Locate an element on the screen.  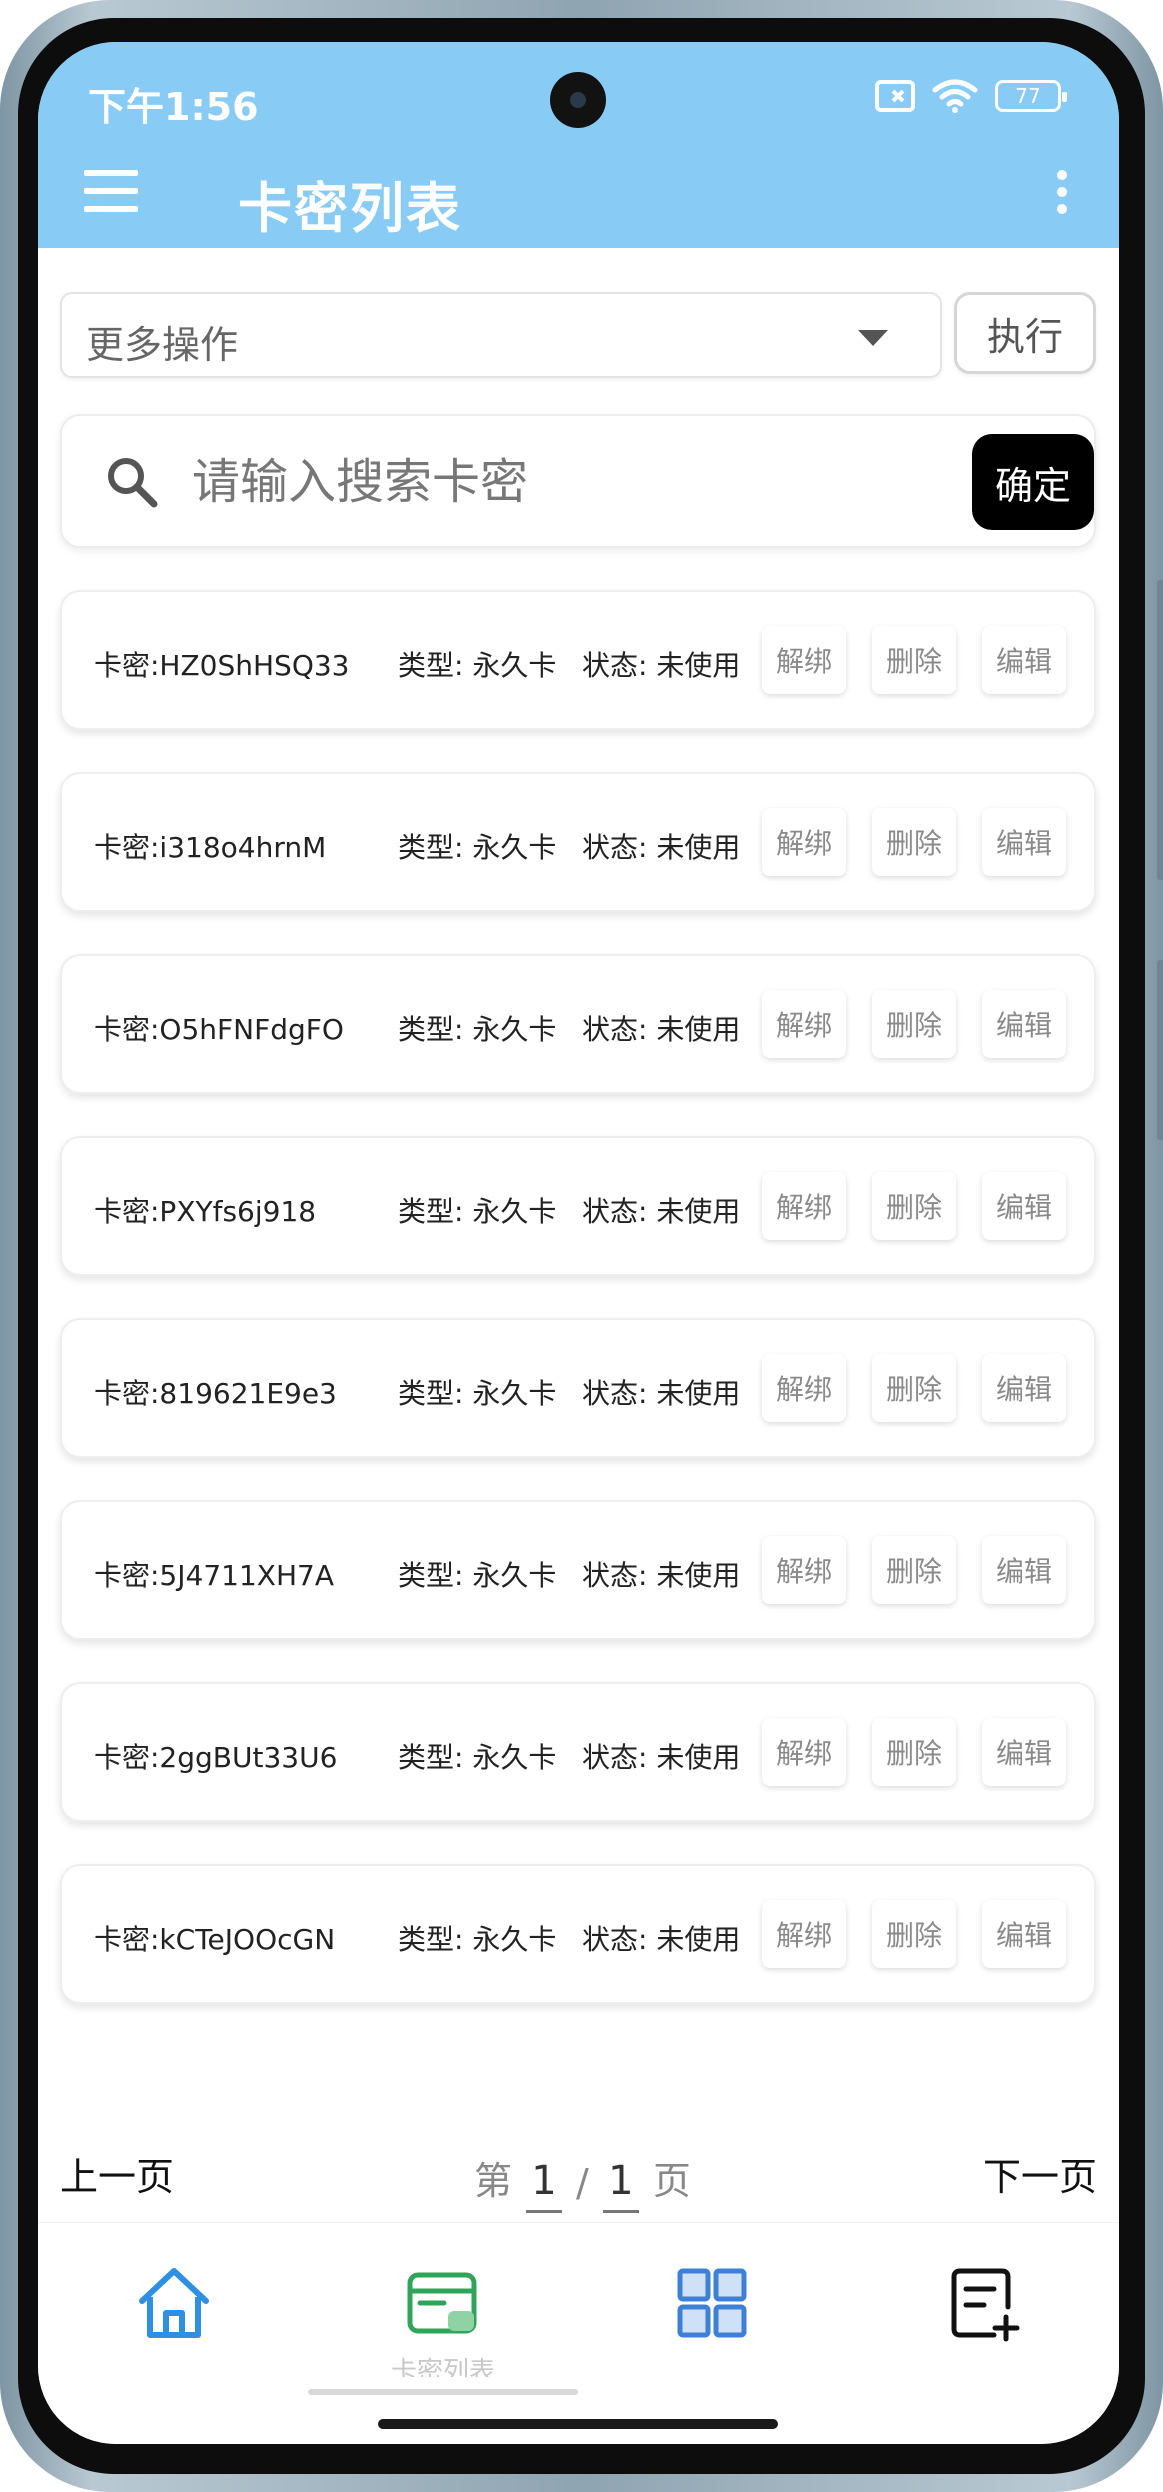
no-sim-icon is located at coordinates (895, 96).